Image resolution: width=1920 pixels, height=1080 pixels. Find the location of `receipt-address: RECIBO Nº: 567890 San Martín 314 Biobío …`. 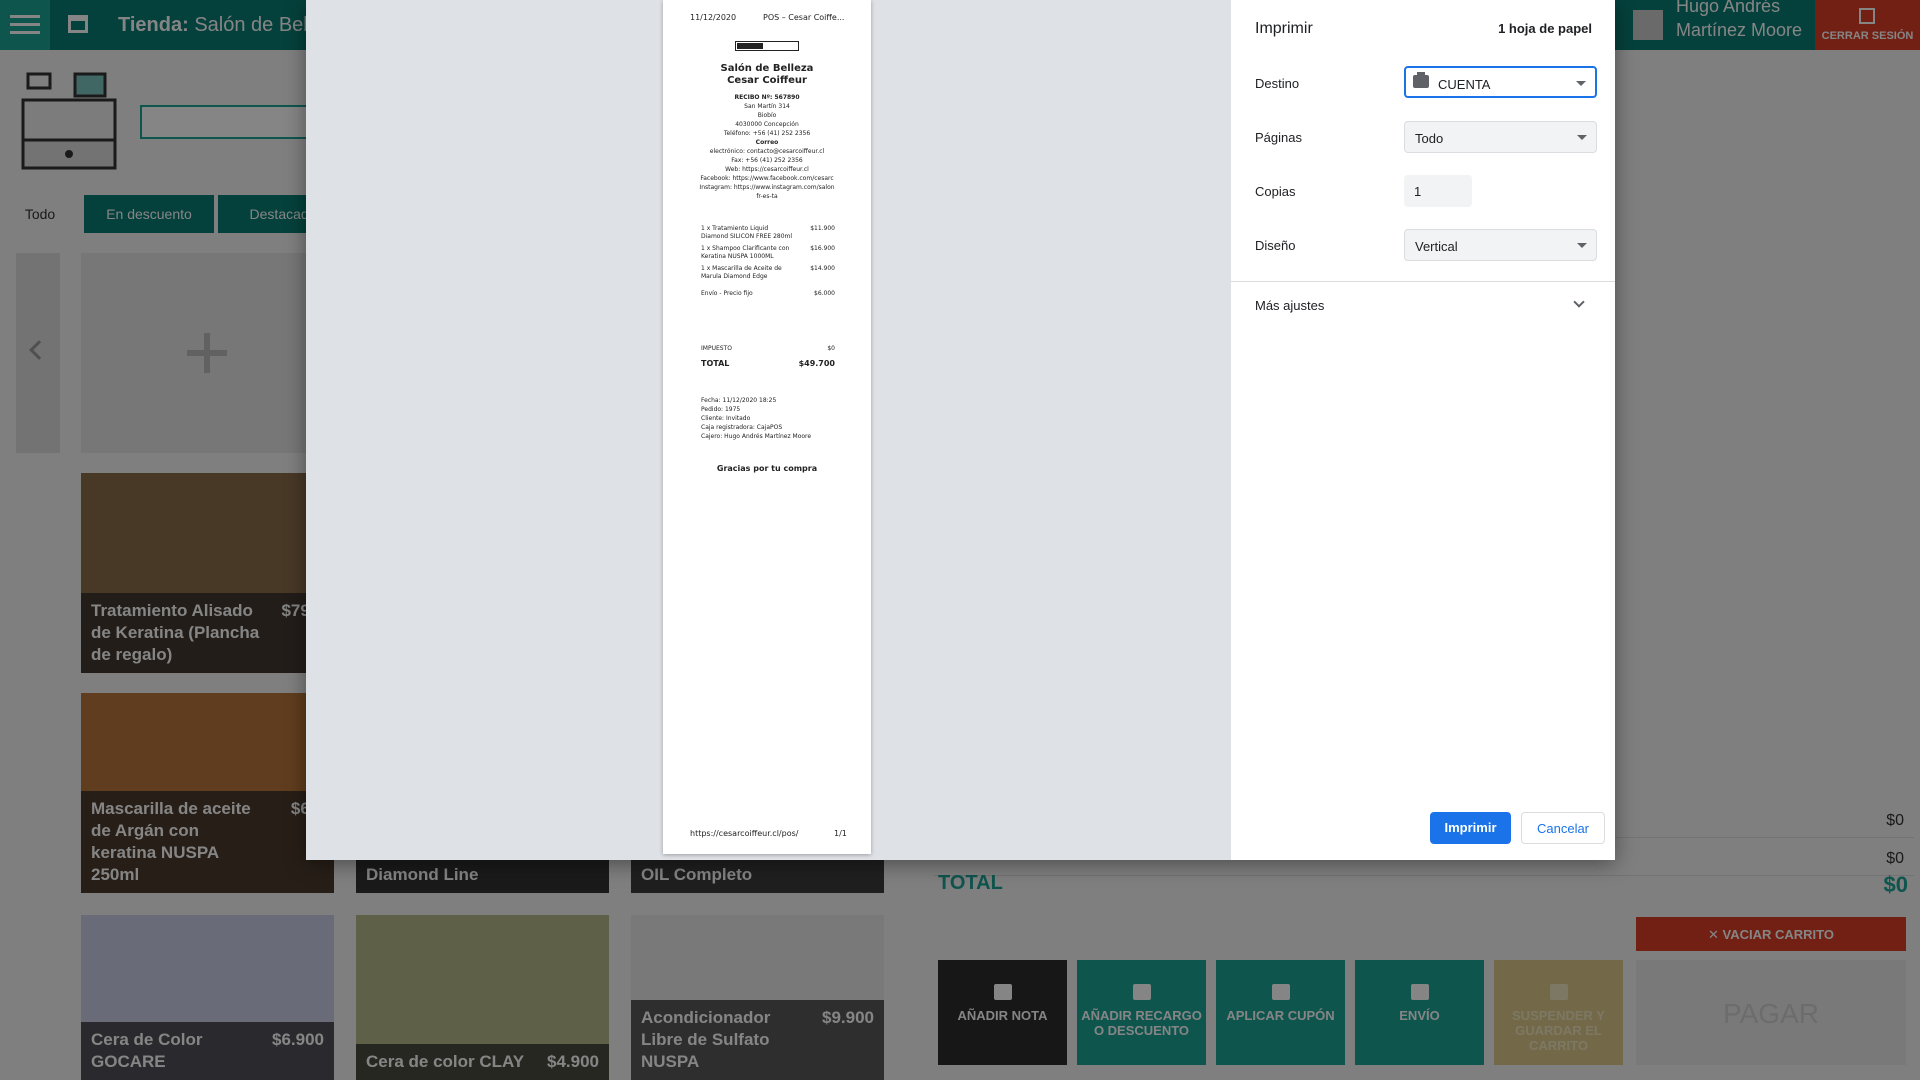

receipt-address: RECIBO Nº: 567890 San Martín 314 Biobío … is located at coordinates (767, 147).